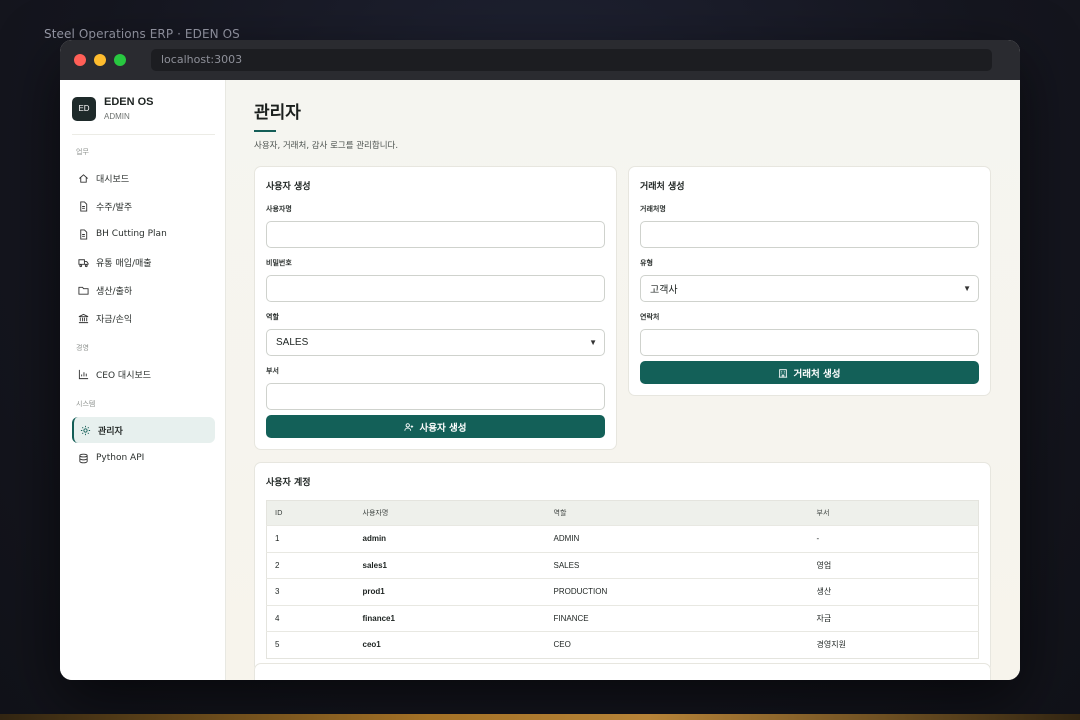 This screenshot has width=1080, height=720. What do you see at coordinates (450, 513) in the screenshot?
I see `column-header: 사용자명` at bounding box center [450, 513].